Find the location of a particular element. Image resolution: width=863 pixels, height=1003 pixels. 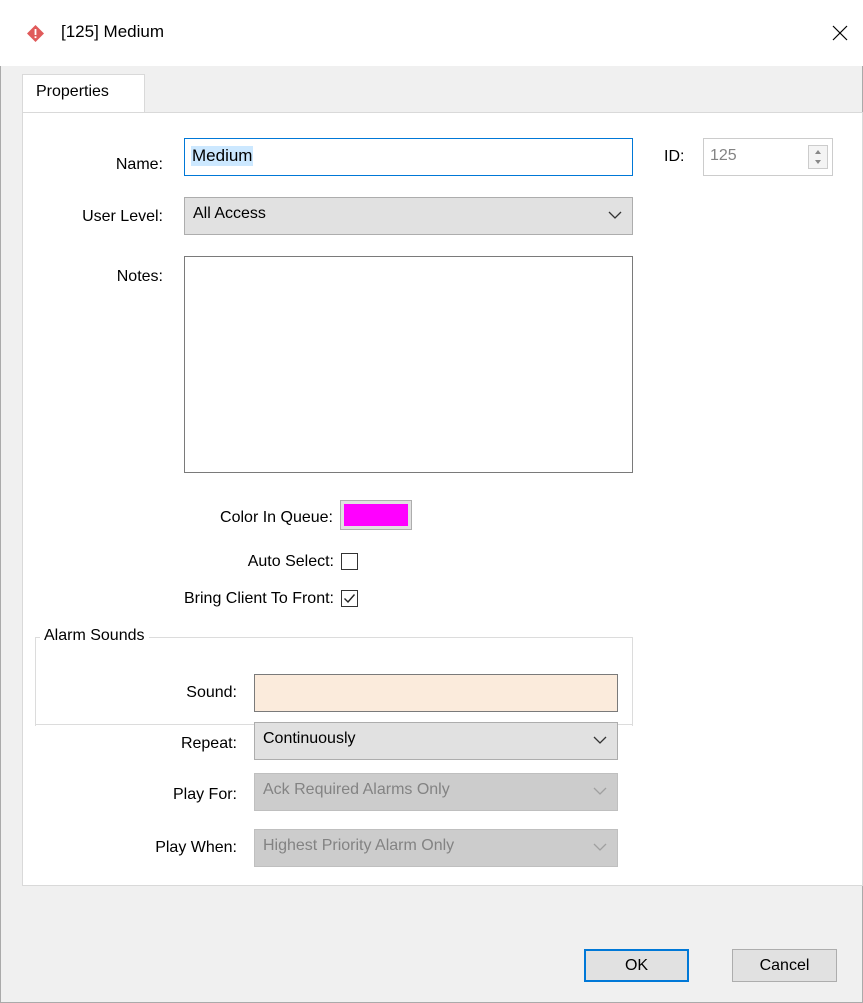

user-level-label: User Level: is located at coordinates (122, 216).